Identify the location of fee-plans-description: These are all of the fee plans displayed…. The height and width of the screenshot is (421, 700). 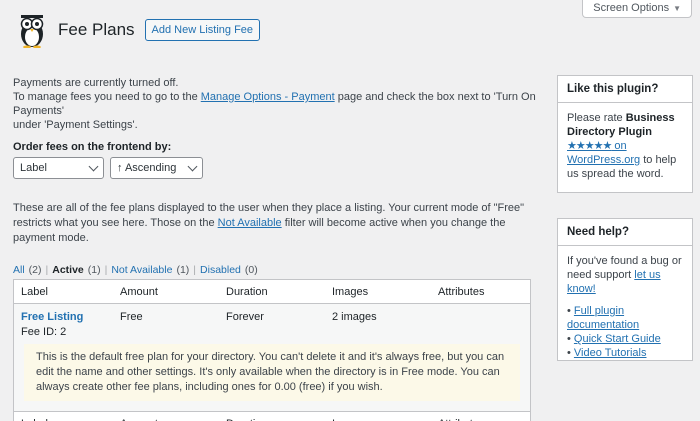
(276, 223).